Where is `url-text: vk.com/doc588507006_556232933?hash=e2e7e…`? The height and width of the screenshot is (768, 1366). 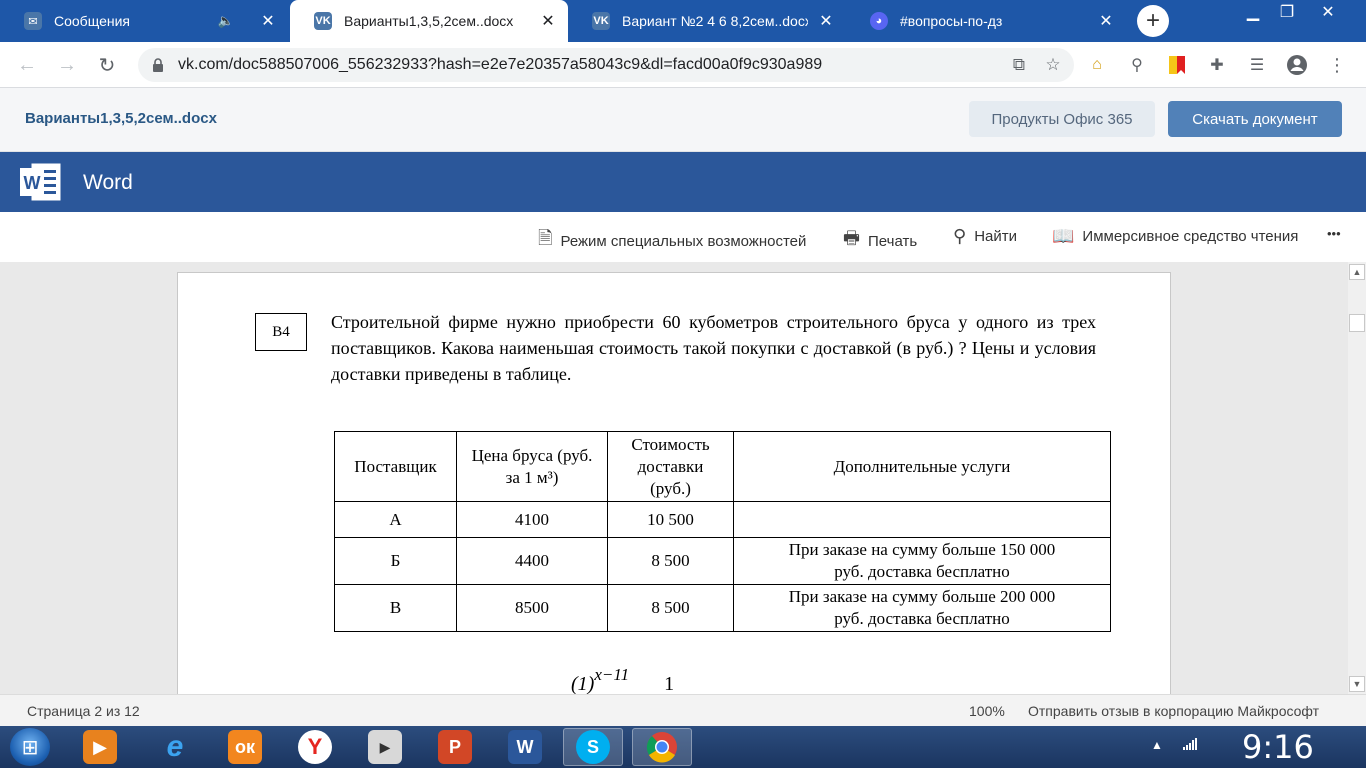 url-text: vk.com/doc588507006_556232933?hash=e2e7e… is located at coordinates (592, 65).